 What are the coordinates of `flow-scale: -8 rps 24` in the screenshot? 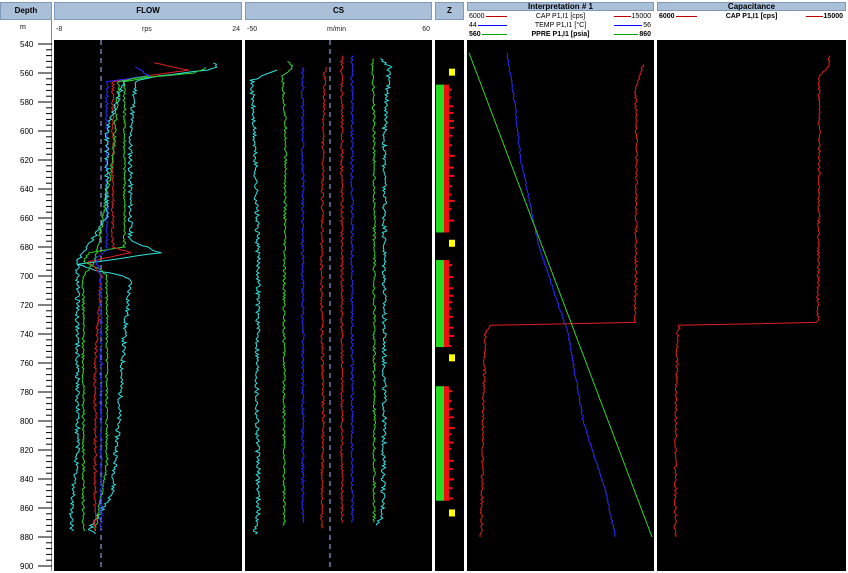 It's located at (148, 30).